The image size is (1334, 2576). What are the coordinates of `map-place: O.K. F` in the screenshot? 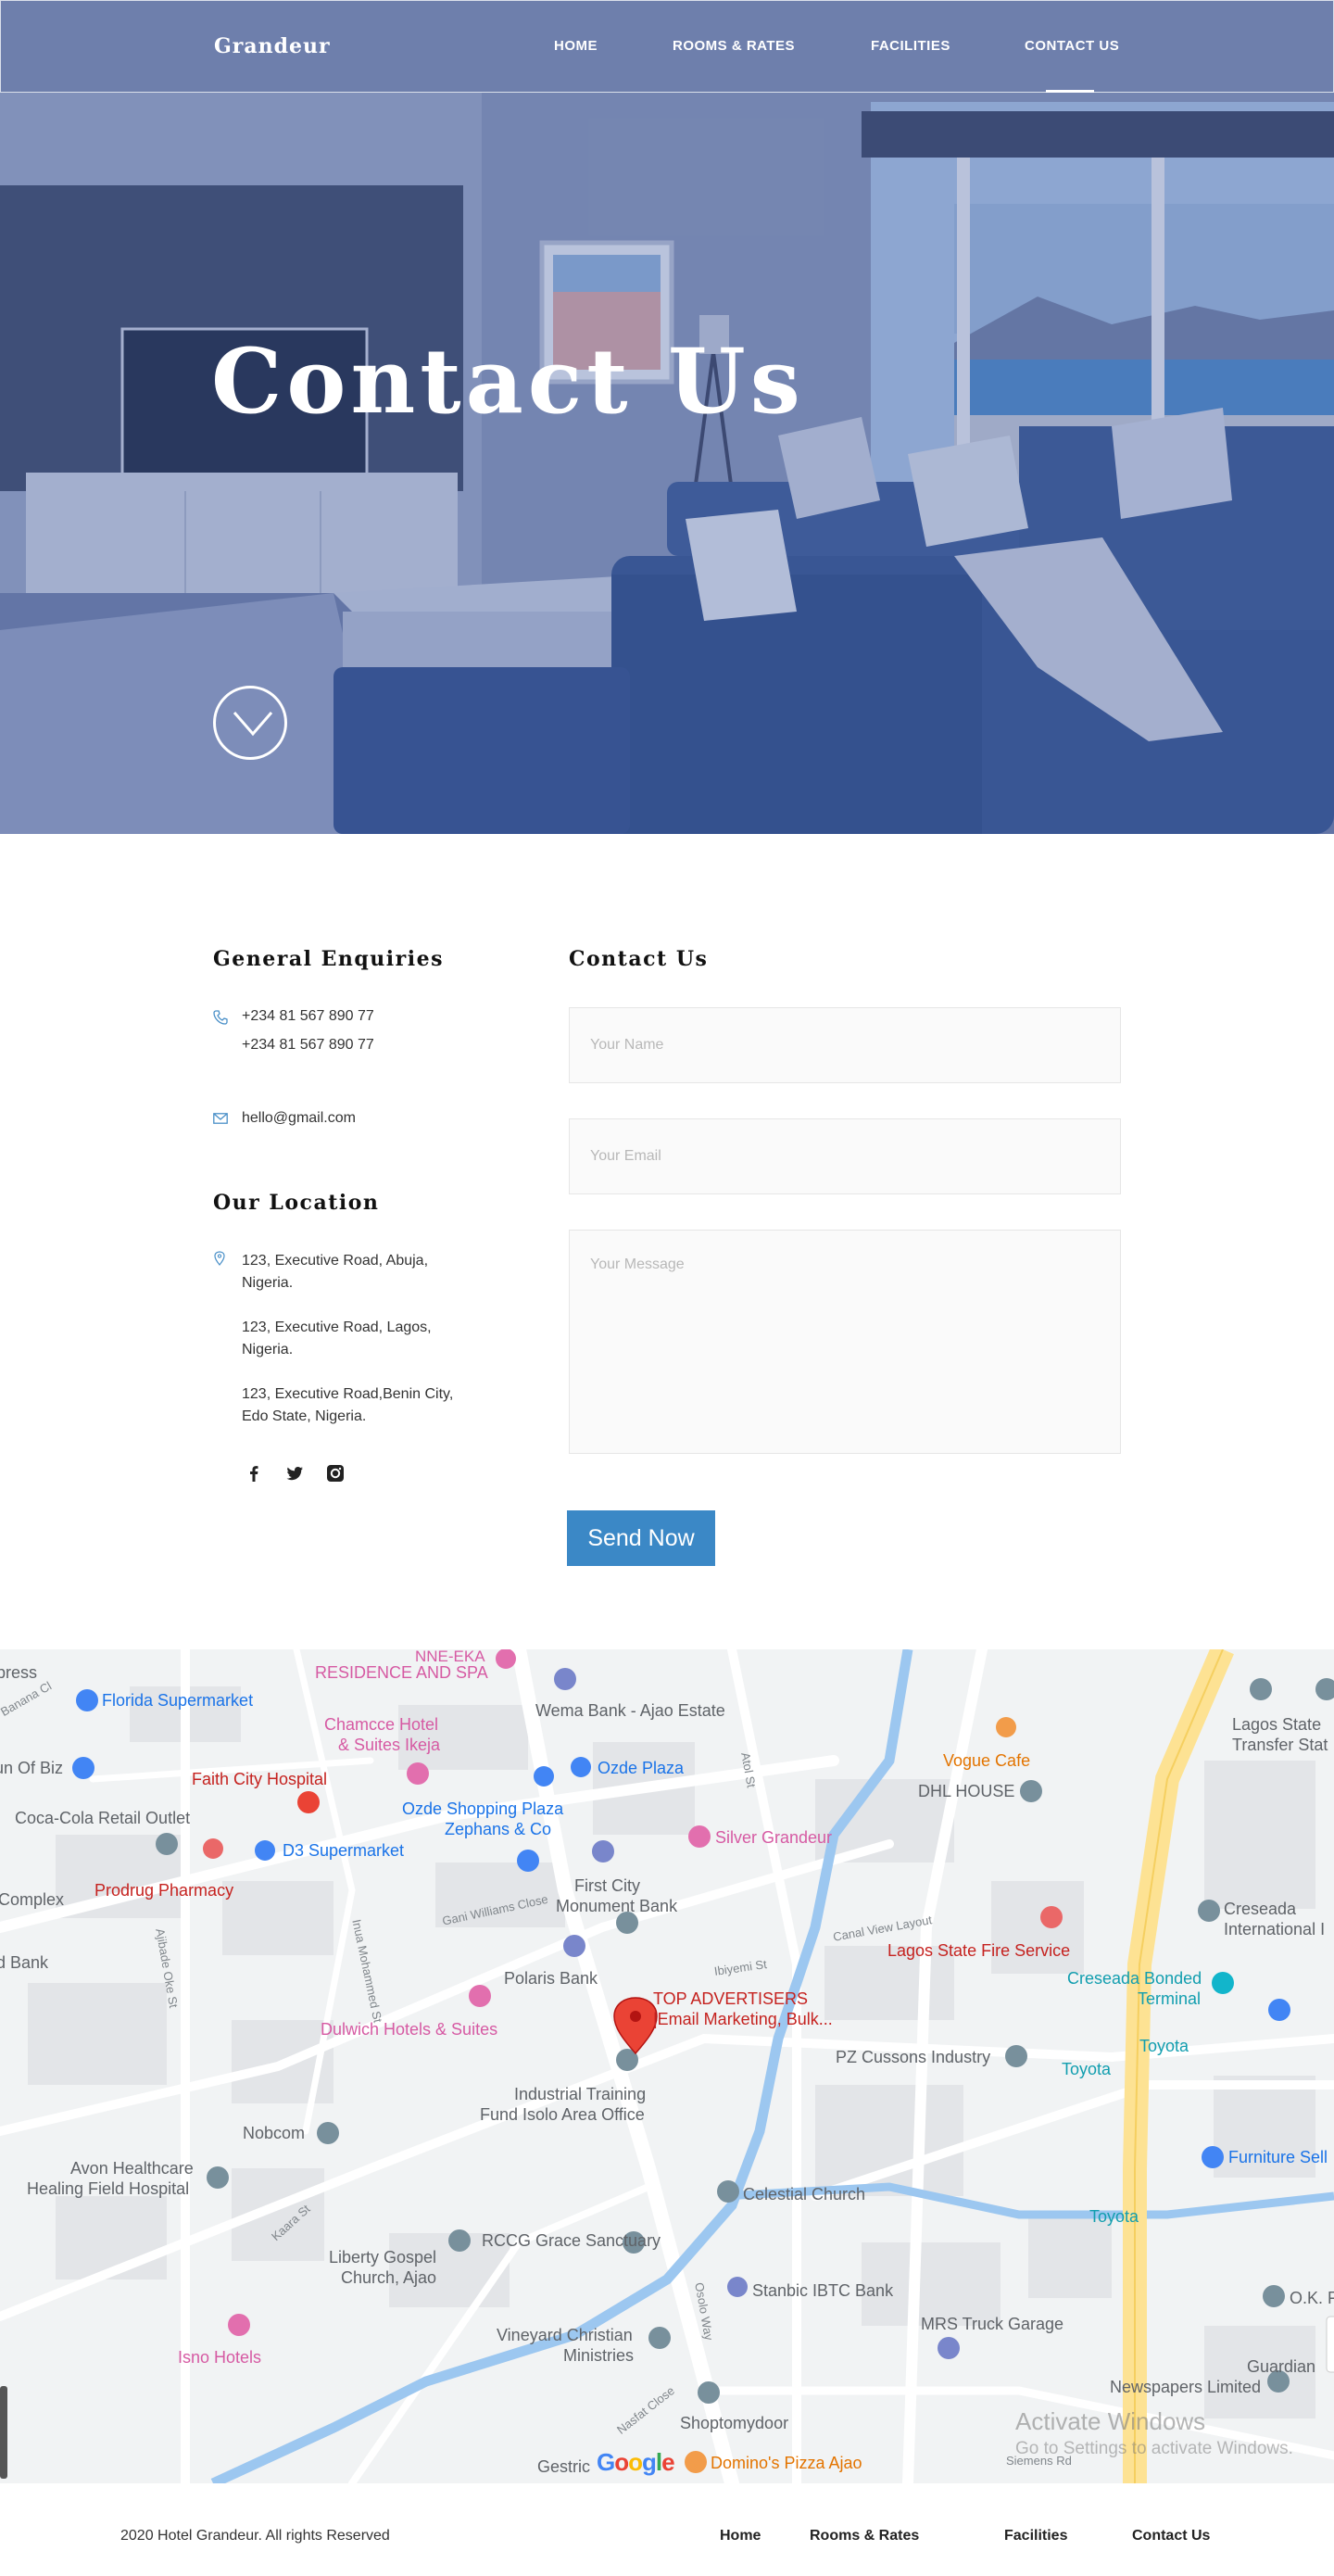 It's located at (1312, 2298).